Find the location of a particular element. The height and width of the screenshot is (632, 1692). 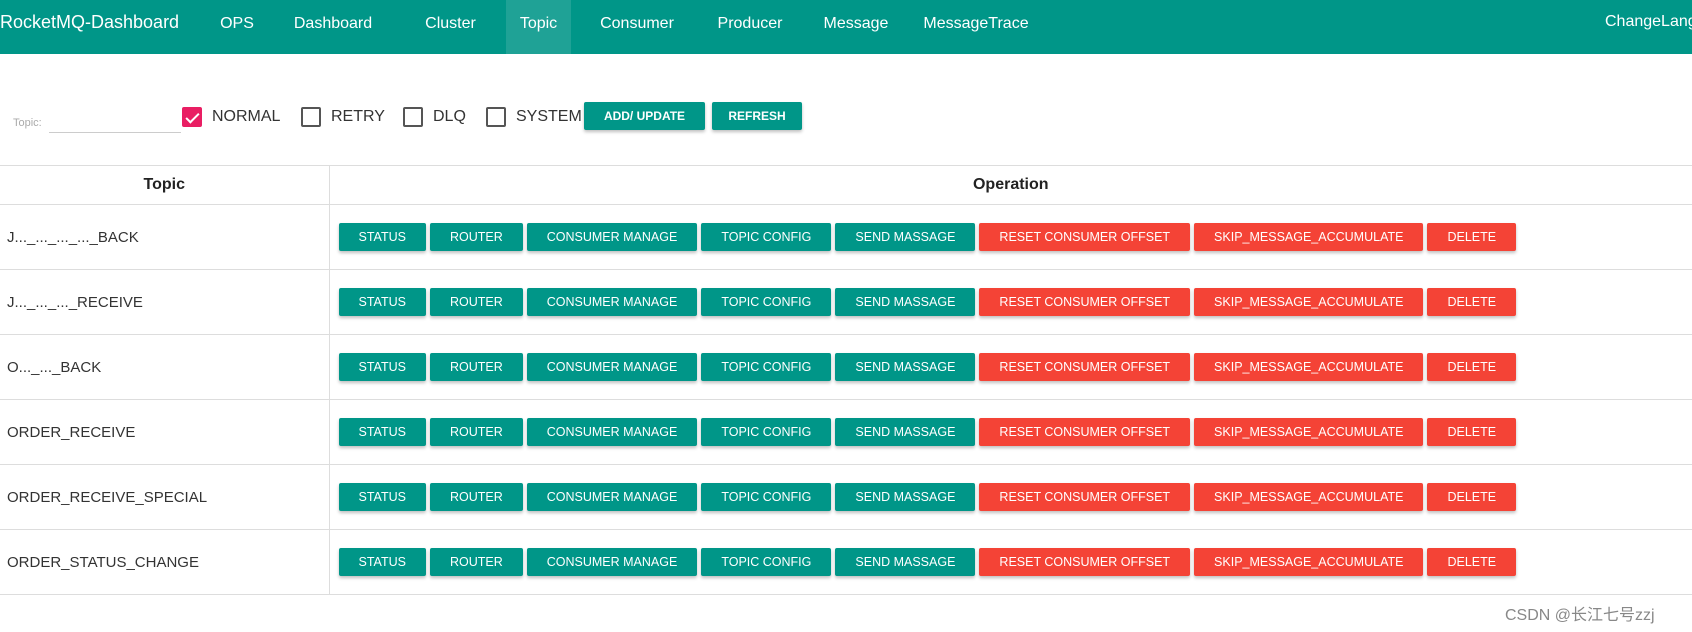

refresh-button: REFRESH is located at coordinates (757, 116).